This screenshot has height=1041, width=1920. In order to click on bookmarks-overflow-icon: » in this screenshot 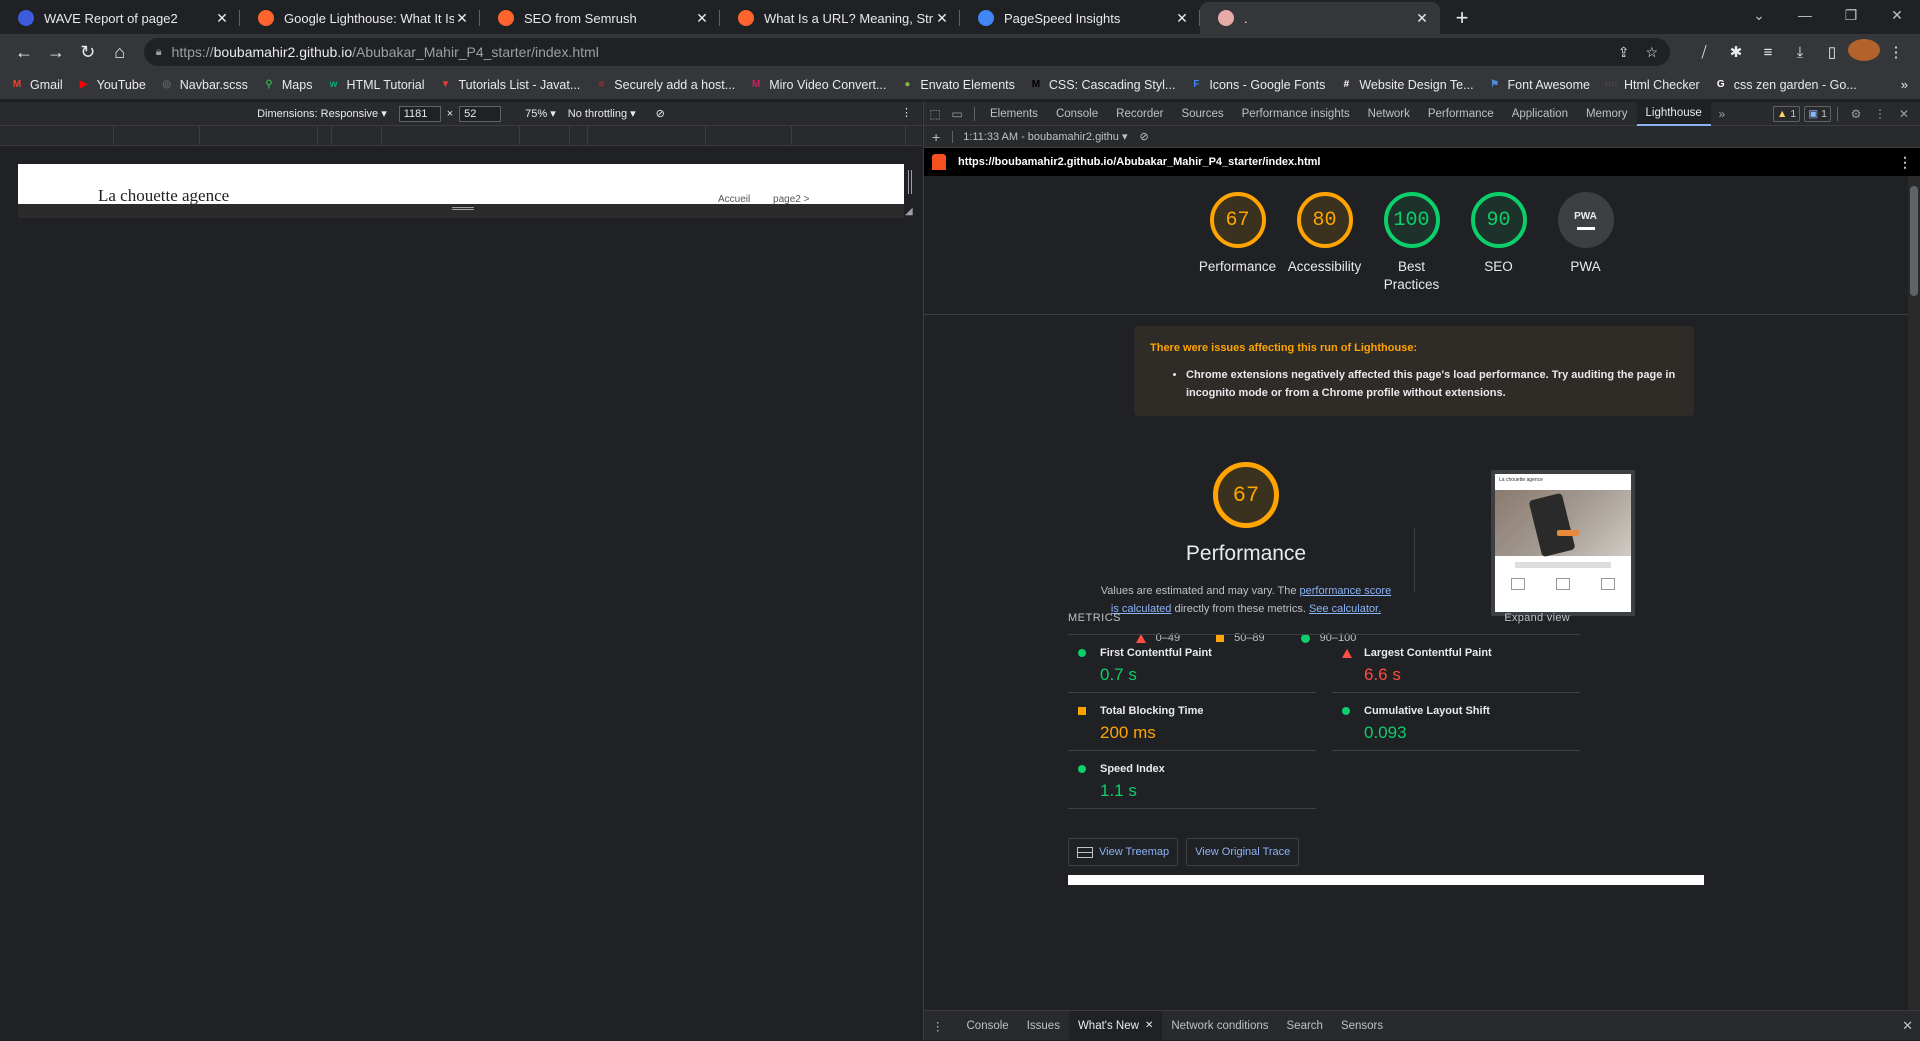, I will do `click(1904, 84)`.